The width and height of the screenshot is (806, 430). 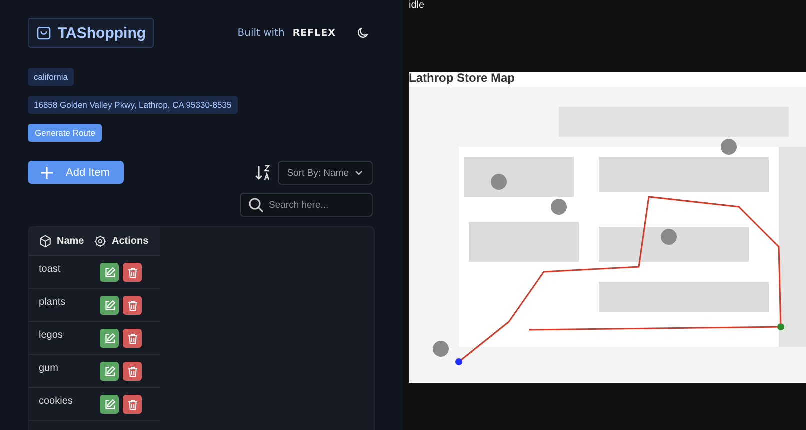 I want to click on sort-icon, so click(x=263, y=173).